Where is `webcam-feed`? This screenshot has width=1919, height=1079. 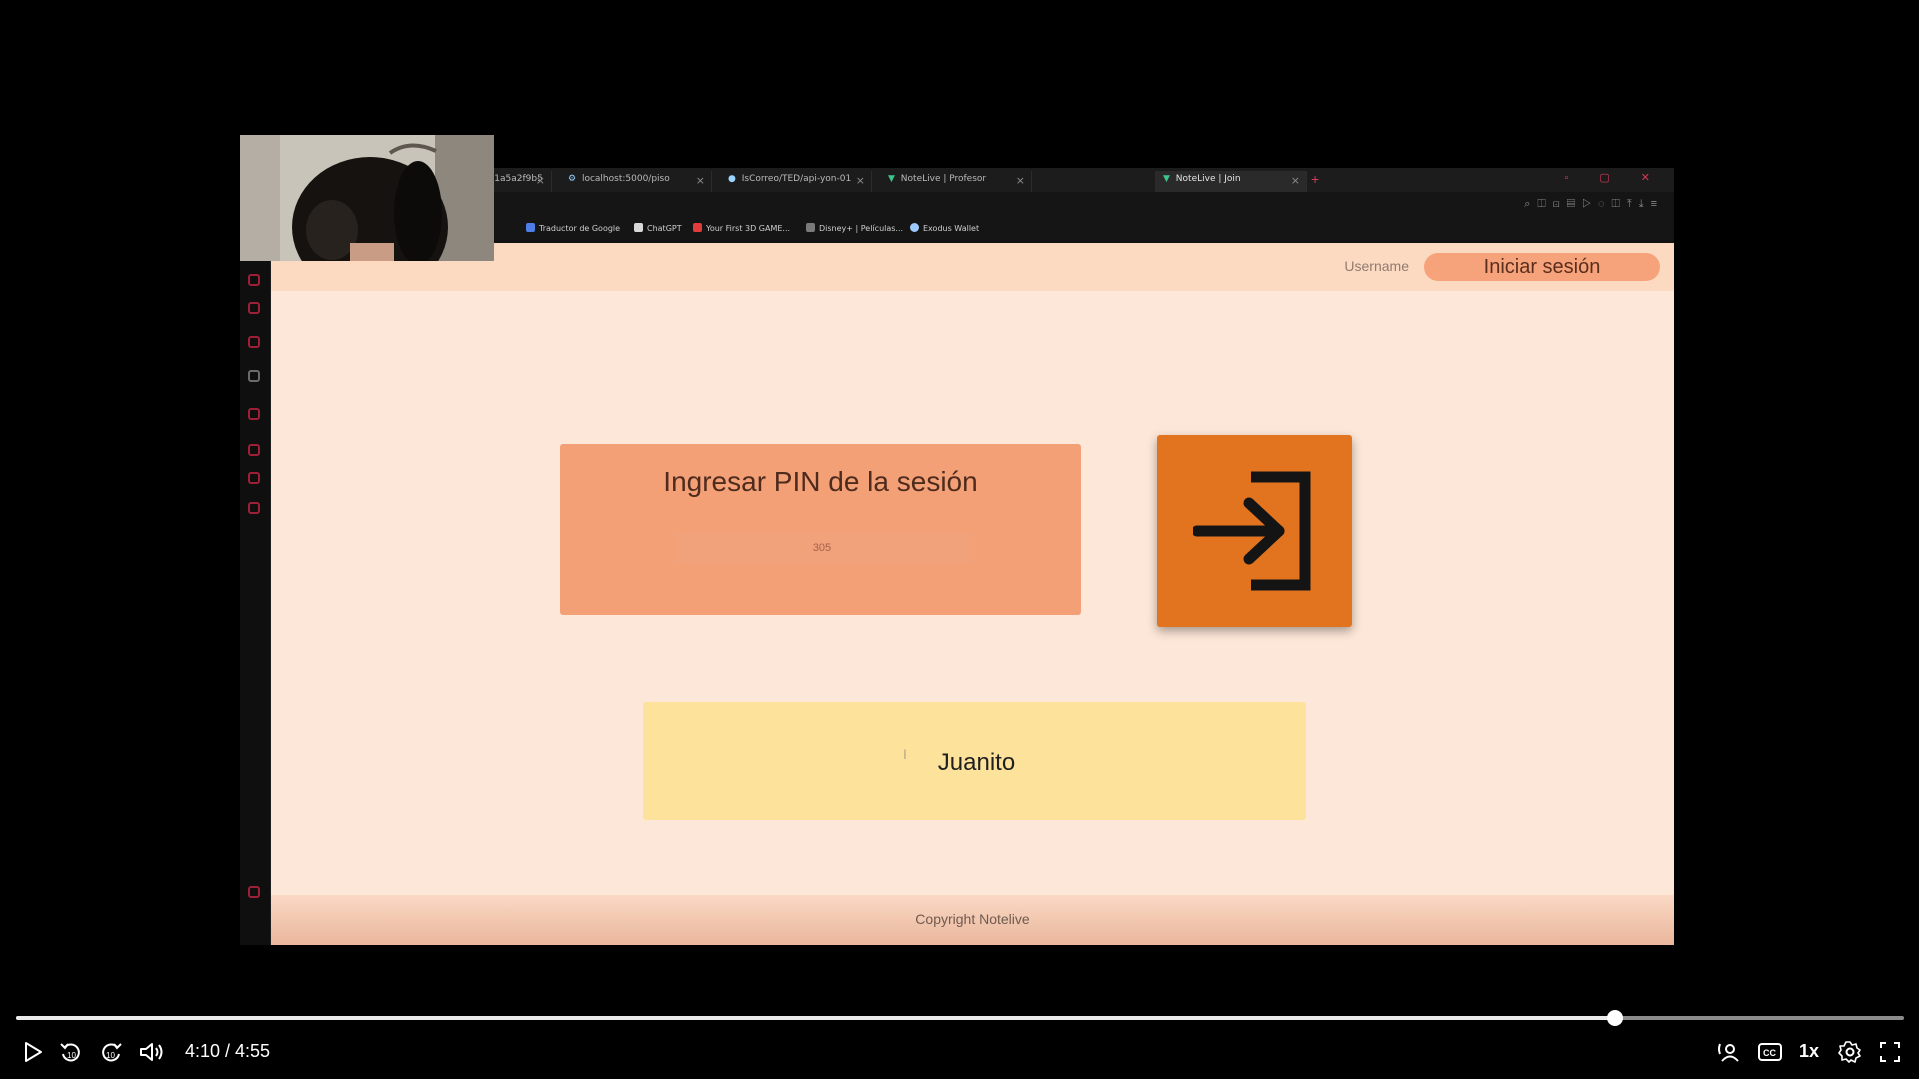
webcam-feed is located at coordinates (367, 198).